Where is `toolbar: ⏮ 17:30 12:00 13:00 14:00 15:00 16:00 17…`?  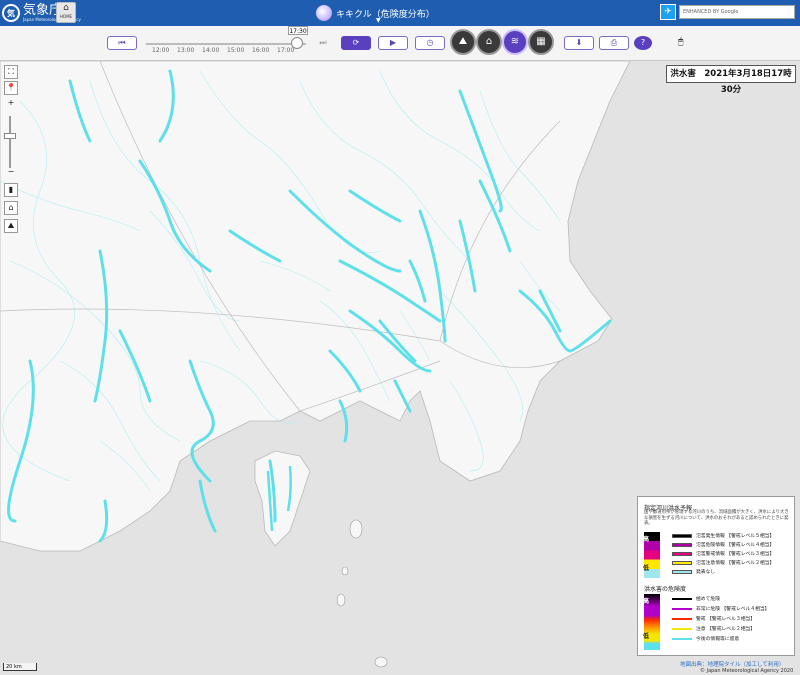
toolbar: ⏮ 17:30 12:00 13:00 14:00 15:00 16:00 17… is located at coordinates (400, 43).